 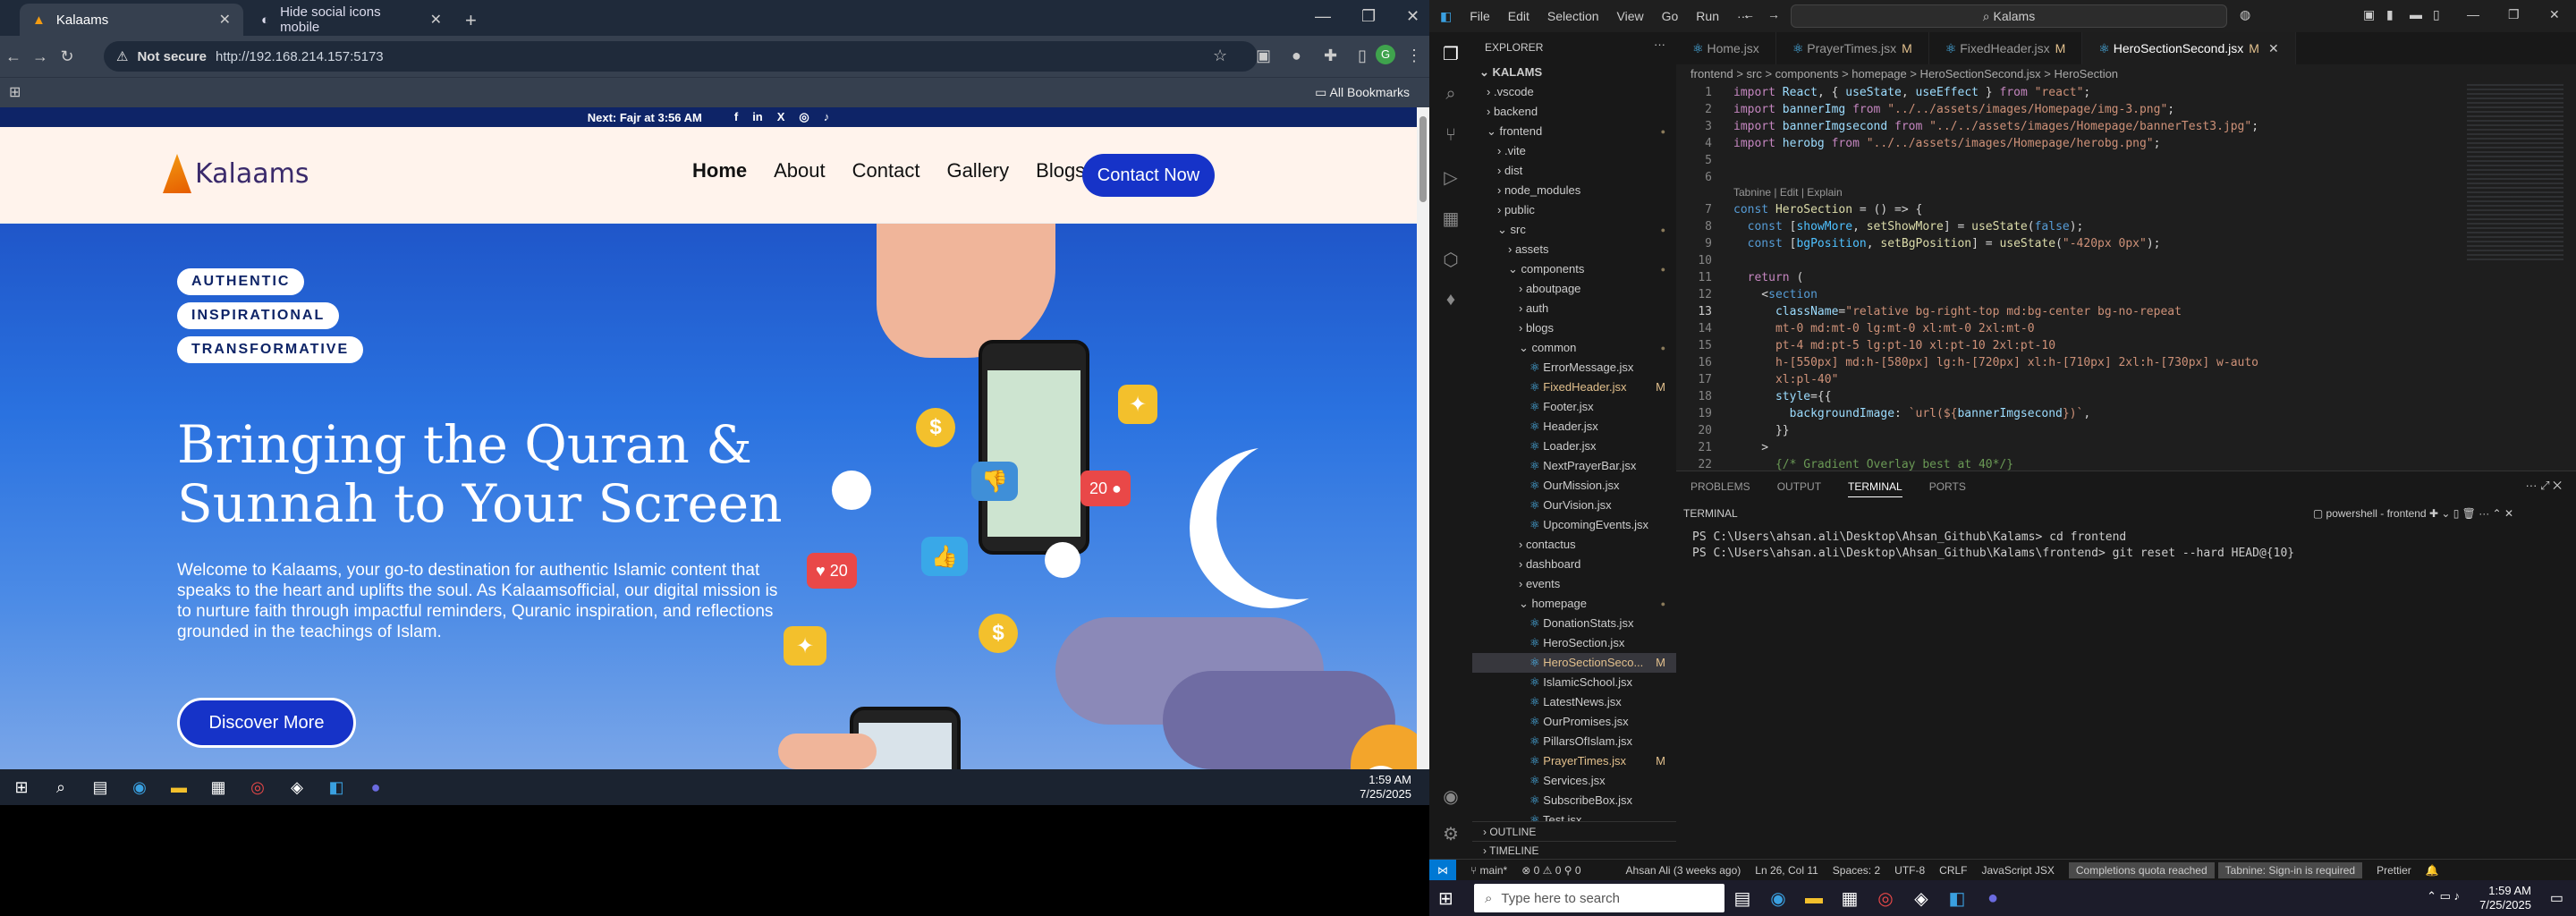 I want to click on tree-file: ⚛ PrayerTimes.jsx M, so click(x=1574, y=761).